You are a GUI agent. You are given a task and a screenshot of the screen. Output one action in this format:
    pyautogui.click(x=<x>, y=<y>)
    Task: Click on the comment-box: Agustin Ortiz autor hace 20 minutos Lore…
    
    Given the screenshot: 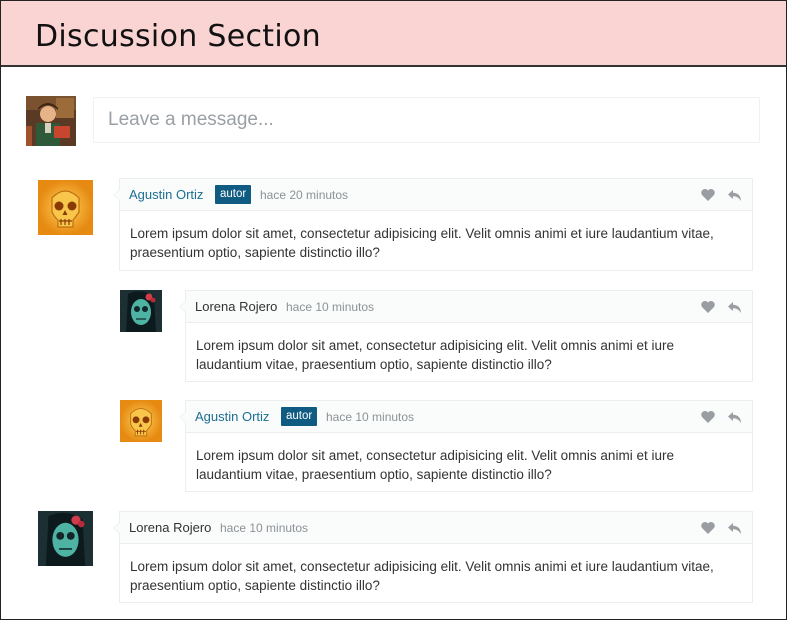 What is the action you would take?
    pyautogui.click(x=433, y=224)
    